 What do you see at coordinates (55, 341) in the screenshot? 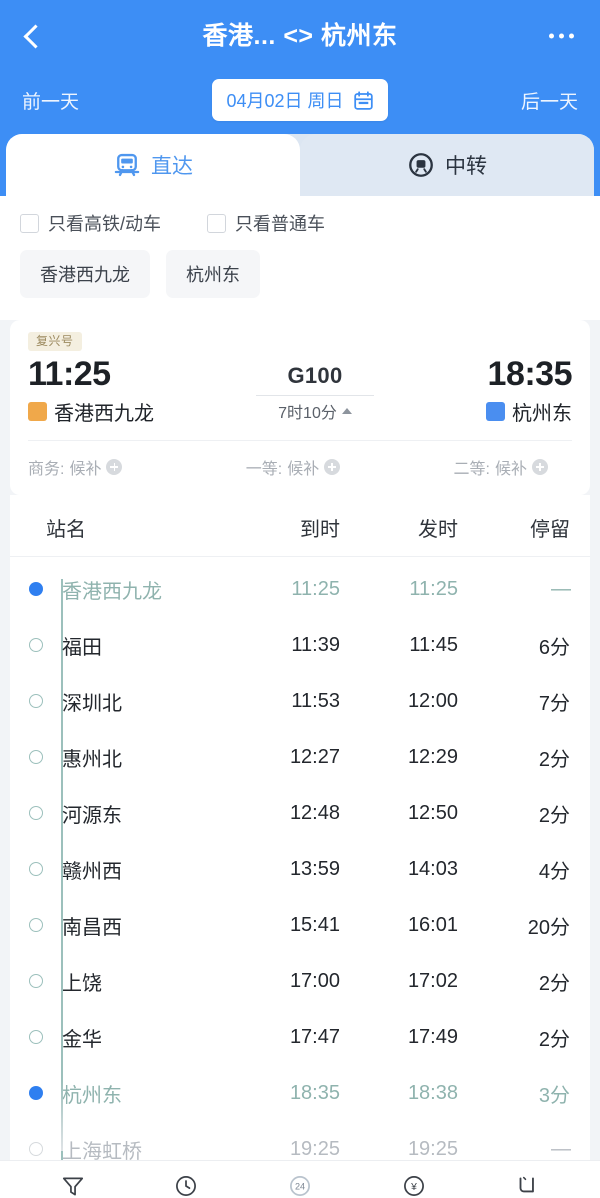
I see `train-type-badge: 复兴号` at bounding box center [55, 341].